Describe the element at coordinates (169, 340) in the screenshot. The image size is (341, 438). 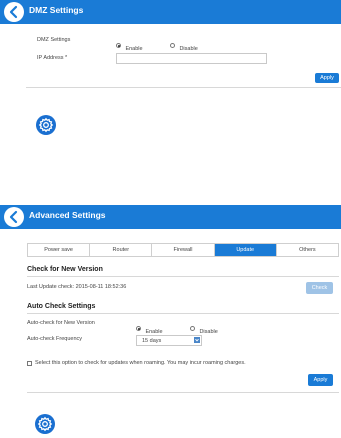
I see `frequency-select: 15 days` at that location.